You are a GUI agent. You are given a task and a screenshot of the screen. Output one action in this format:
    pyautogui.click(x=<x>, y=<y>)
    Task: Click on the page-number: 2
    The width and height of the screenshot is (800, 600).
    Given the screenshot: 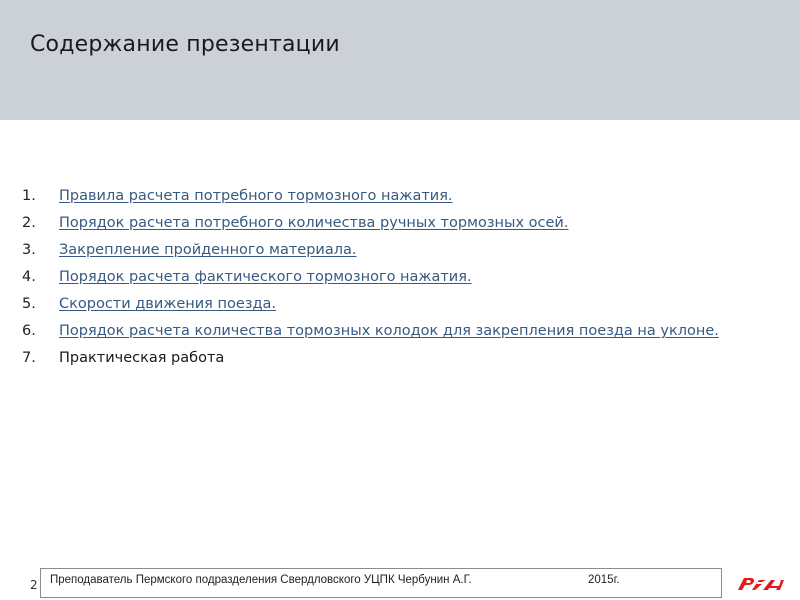 What is the action you would take?
    pyautogui.click(x=34, y=585)
    